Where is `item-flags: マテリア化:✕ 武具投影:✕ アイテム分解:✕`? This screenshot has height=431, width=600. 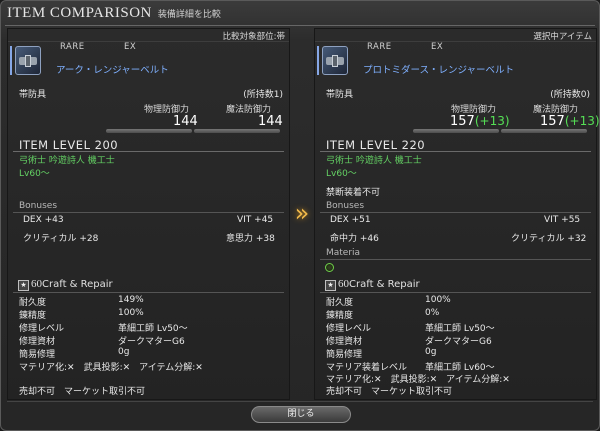
item-flags: マテリア化:✕ 武具投影:✕ アイテム分解:✕ is located at coordinates (111, 368).